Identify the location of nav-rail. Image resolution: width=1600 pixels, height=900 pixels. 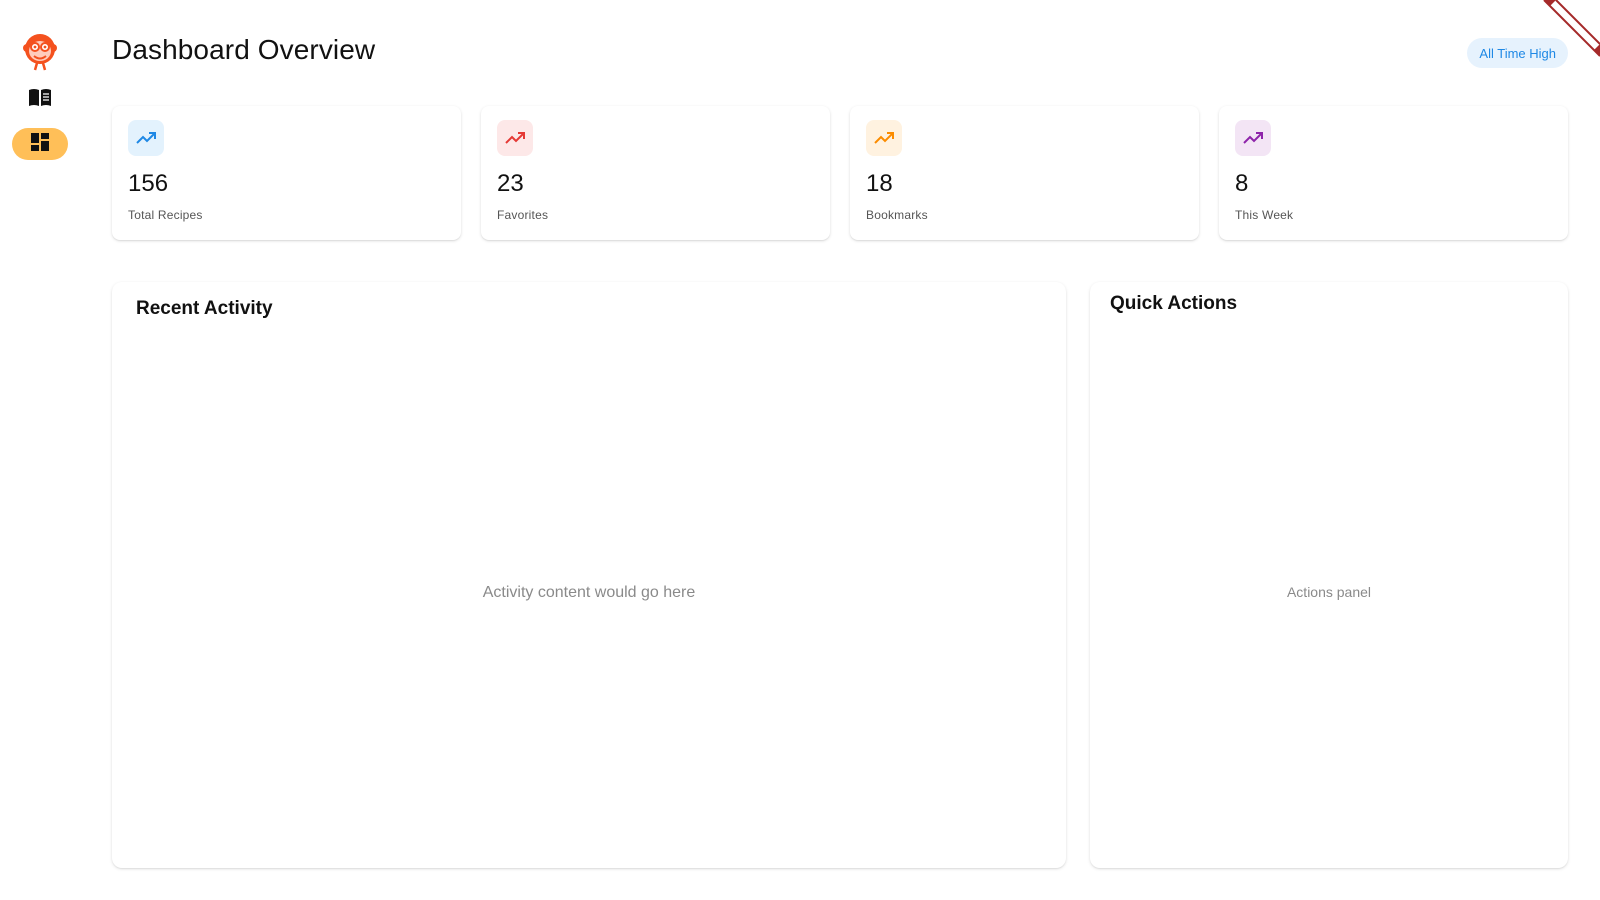
(40, 450).